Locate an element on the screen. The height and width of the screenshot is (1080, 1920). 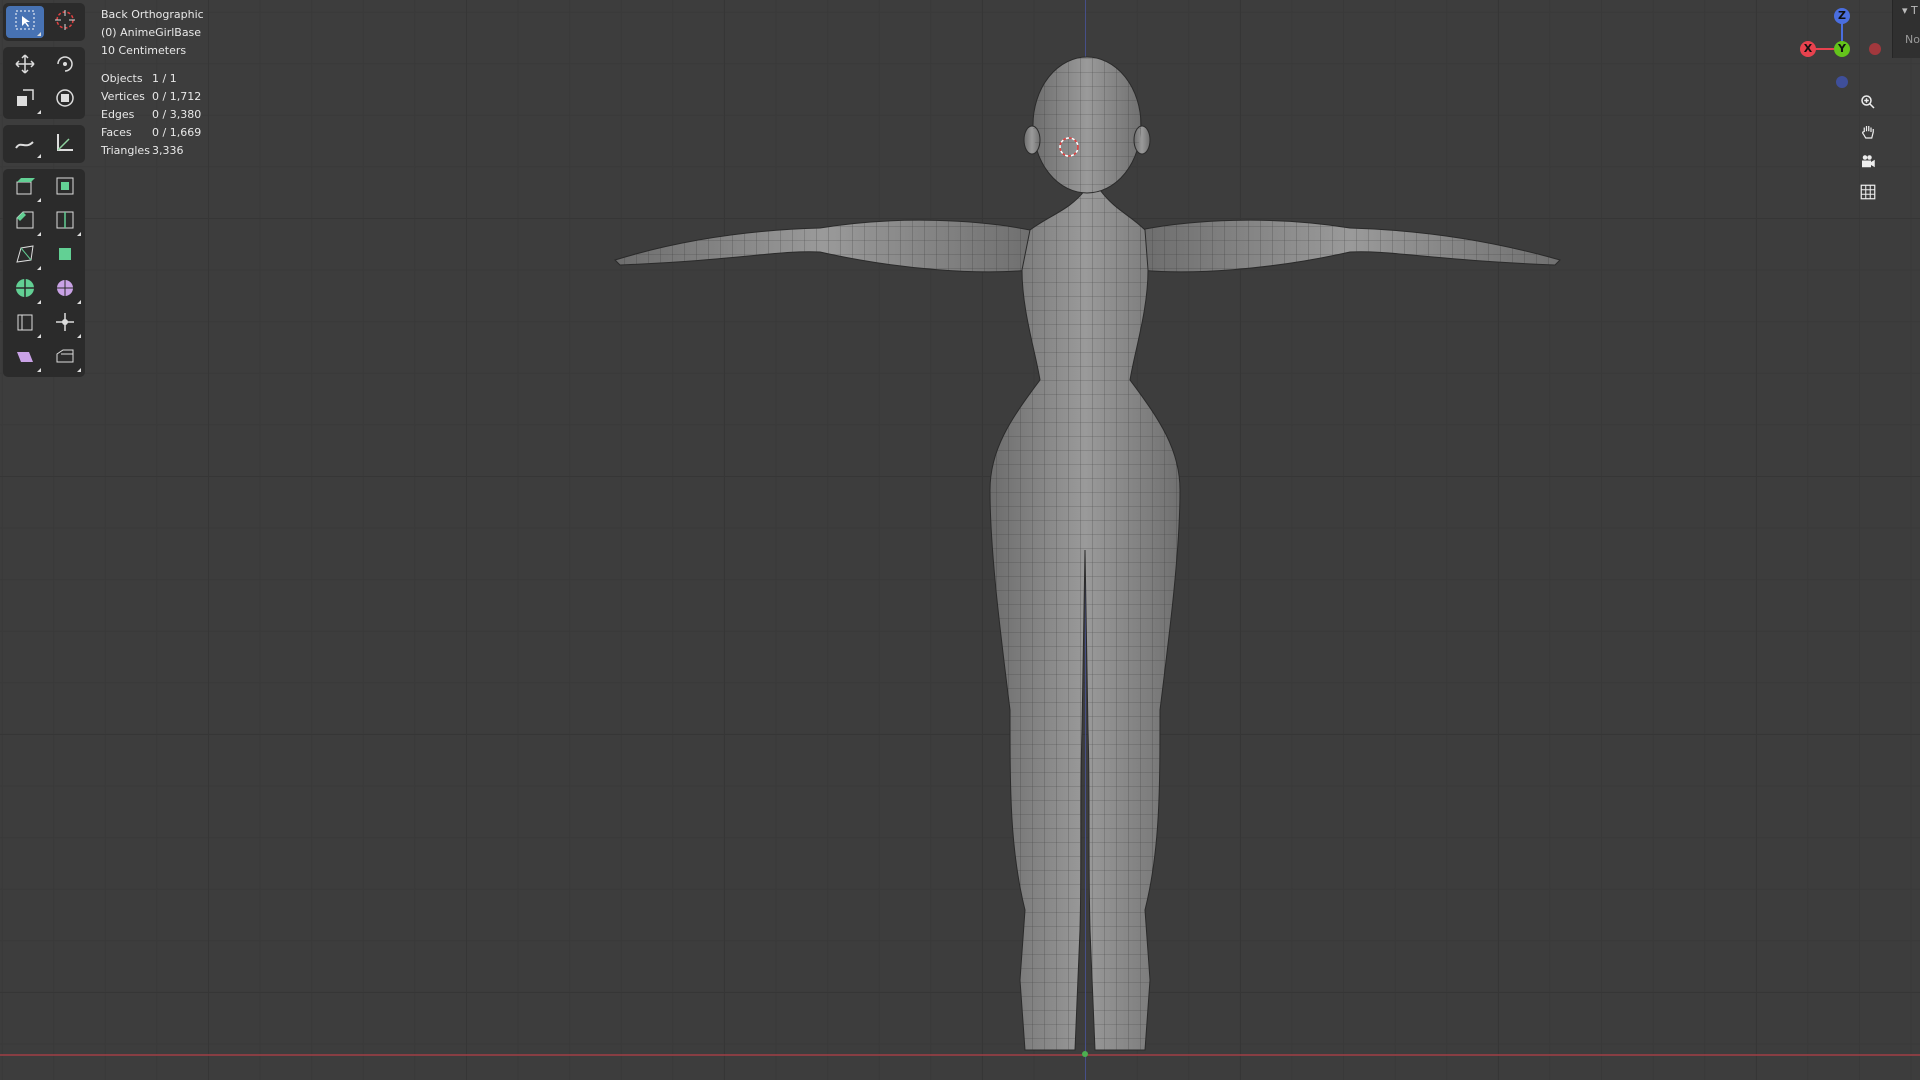
rotate-icon is located at coordinates (65, 66).